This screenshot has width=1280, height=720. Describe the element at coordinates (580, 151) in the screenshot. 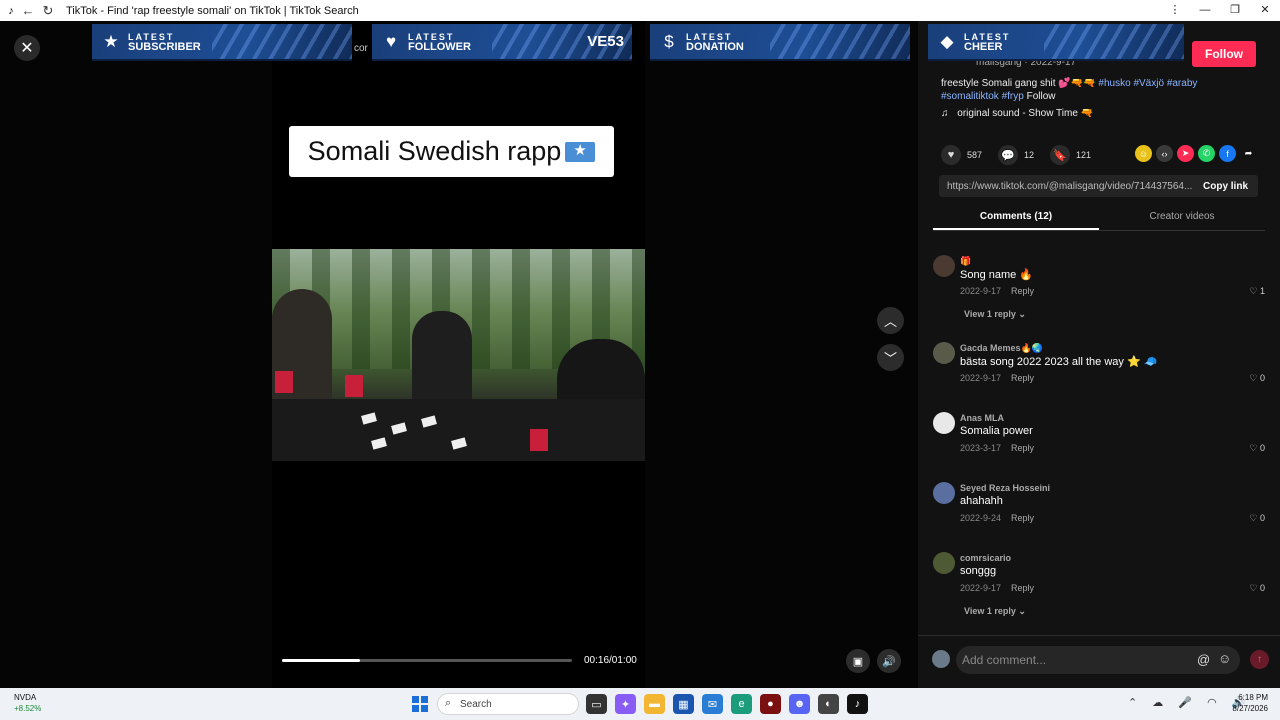

I see `somalia-flag-icon` at that location.